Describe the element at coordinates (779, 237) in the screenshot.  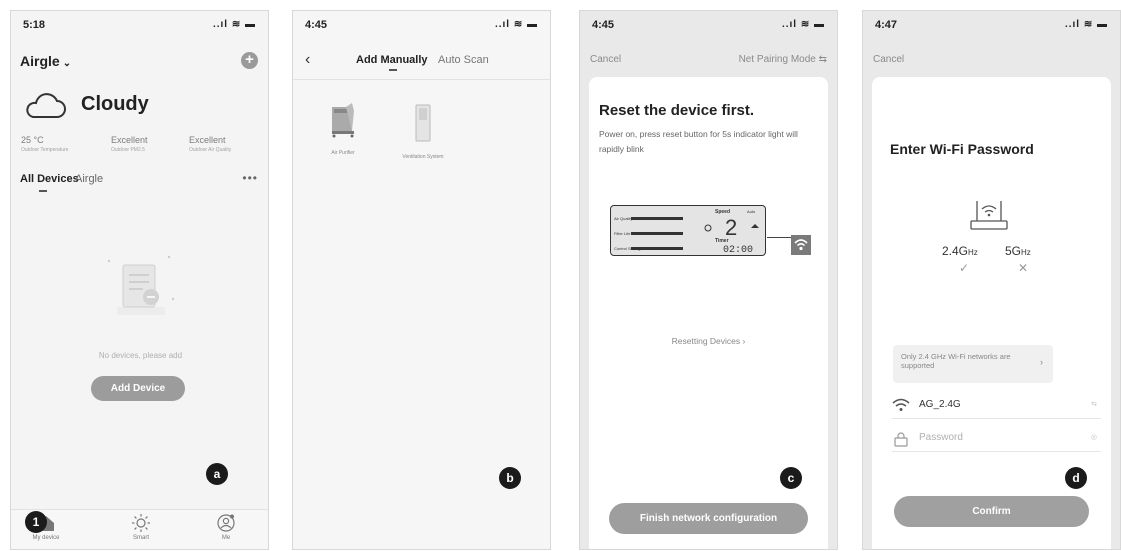
I see `pointer-line` at that location.